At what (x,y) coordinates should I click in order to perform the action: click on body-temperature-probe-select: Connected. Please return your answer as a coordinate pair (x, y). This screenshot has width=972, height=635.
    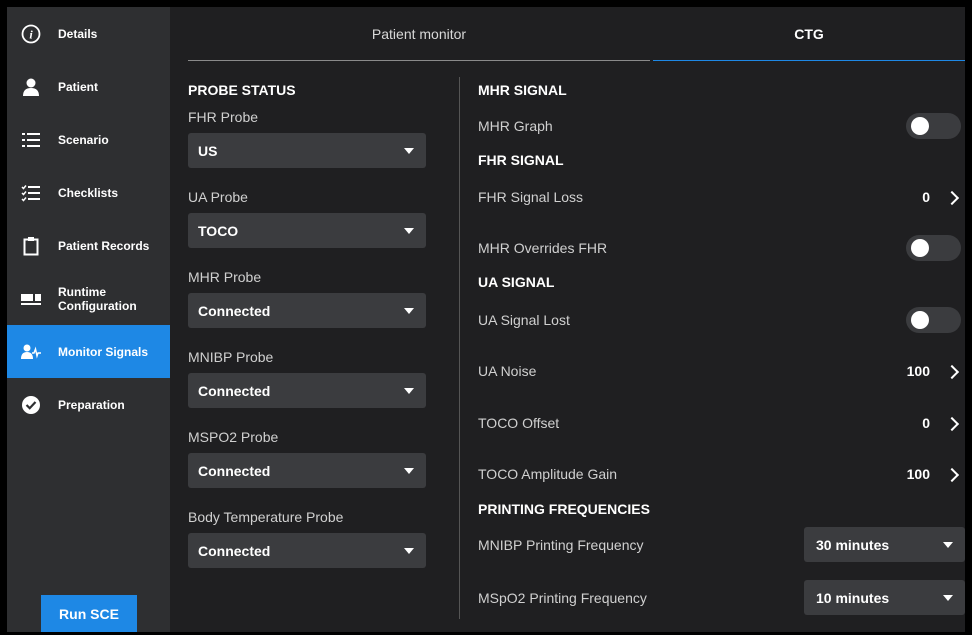
    Looking at the image, I should click on (307, 550).